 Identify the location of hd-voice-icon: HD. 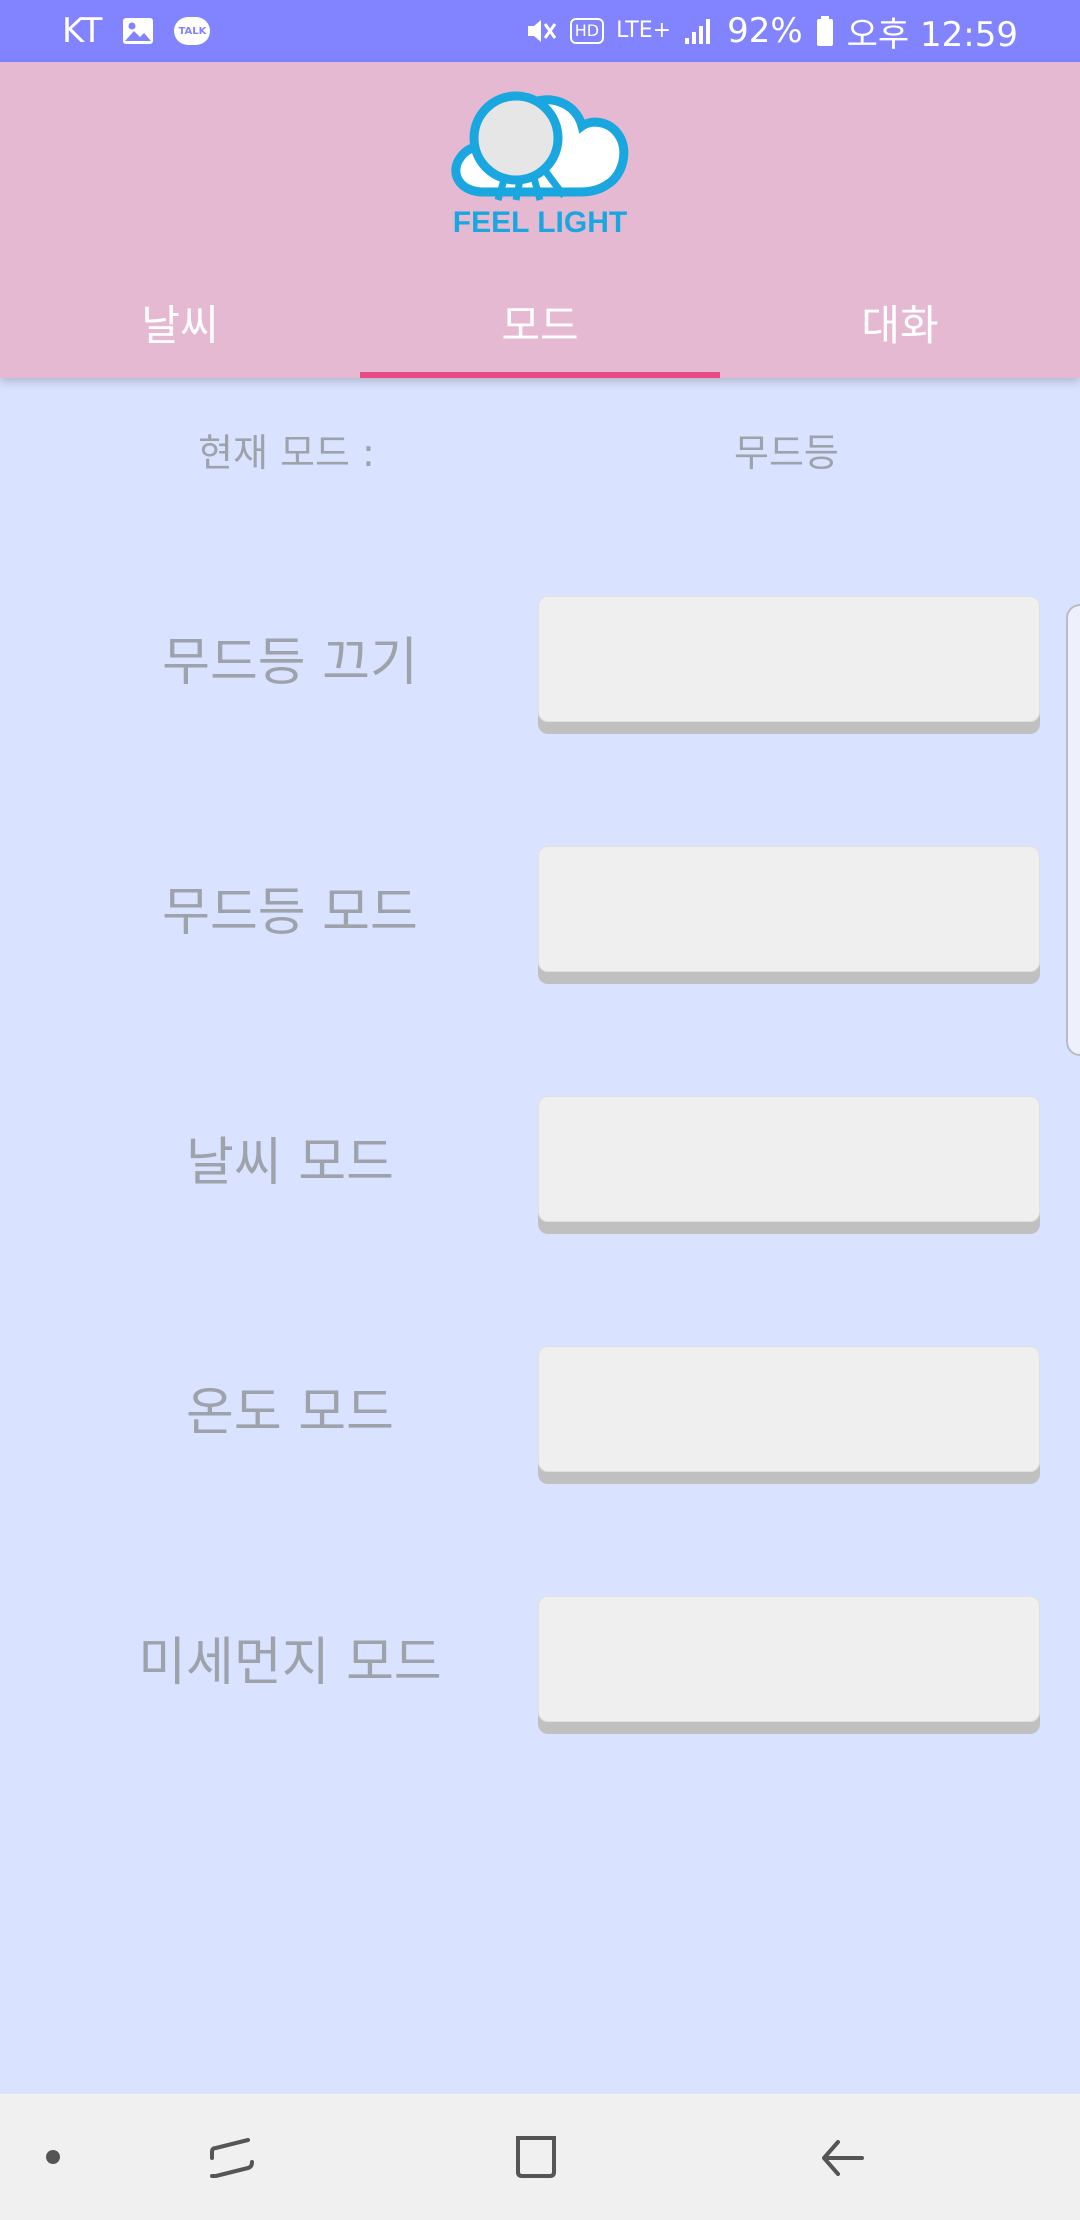
(587, 31).